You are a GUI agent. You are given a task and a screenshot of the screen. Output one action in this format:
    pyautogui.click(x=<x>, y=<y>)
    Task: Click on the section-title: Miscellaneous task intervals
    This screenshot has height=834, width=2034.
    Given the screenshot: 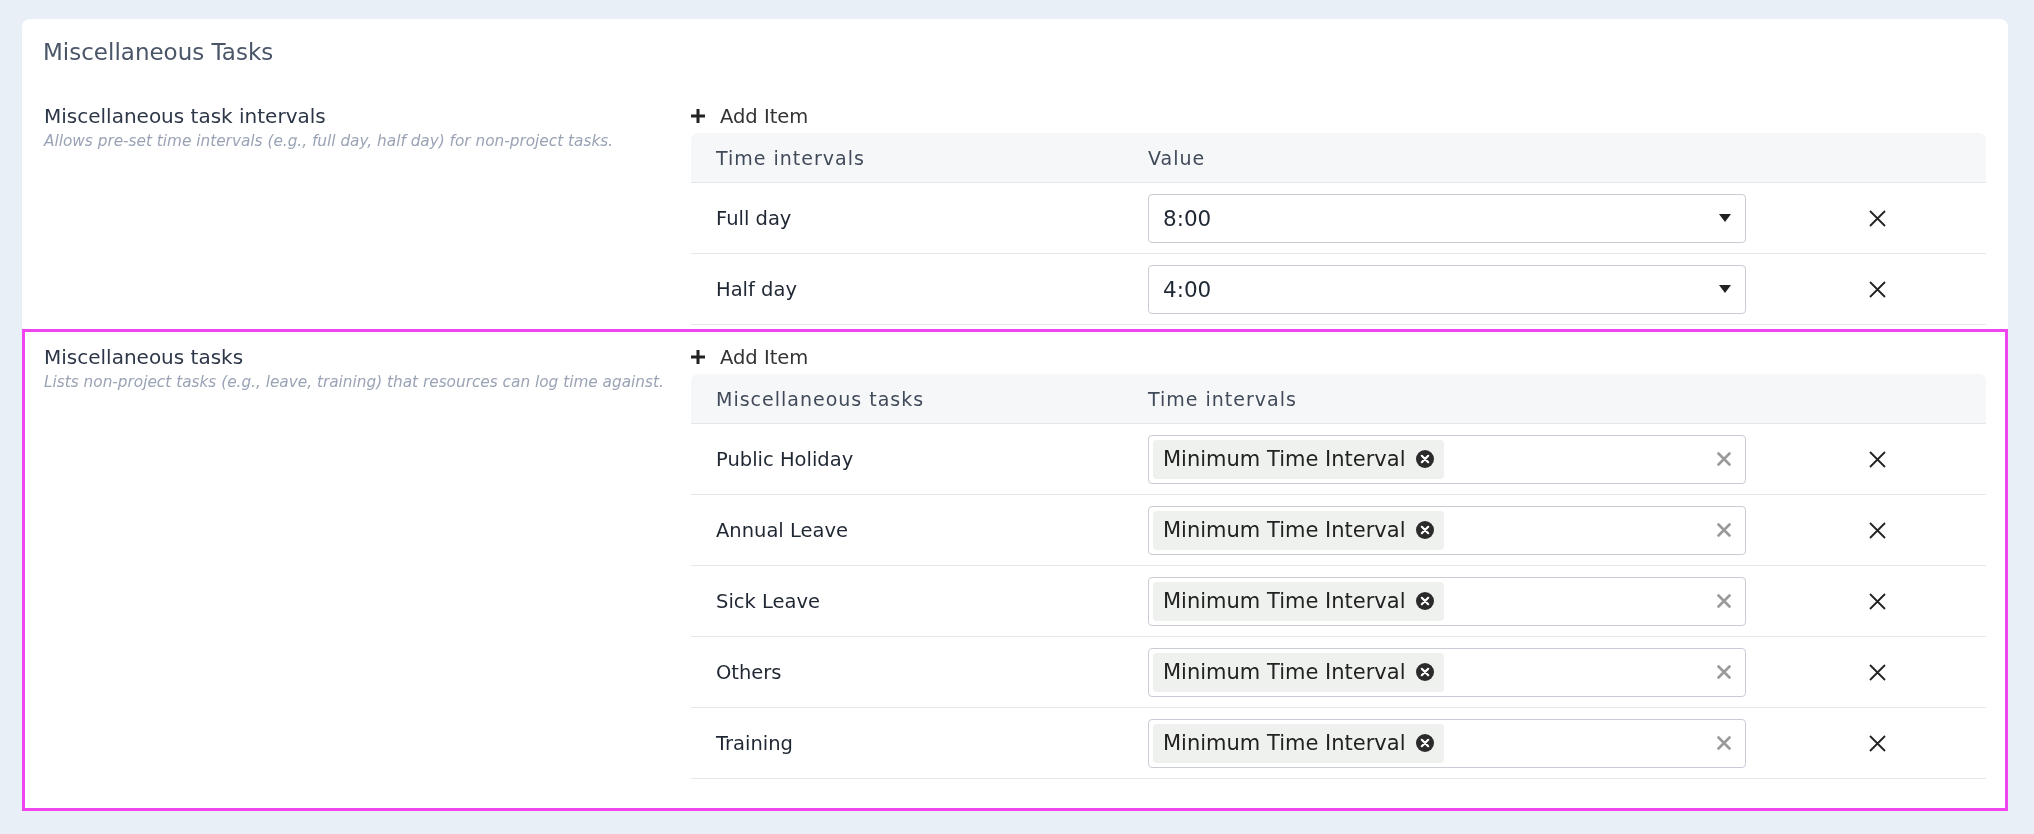 What is the action you would take?
    pyautogui.click(x=185, y=116)
    